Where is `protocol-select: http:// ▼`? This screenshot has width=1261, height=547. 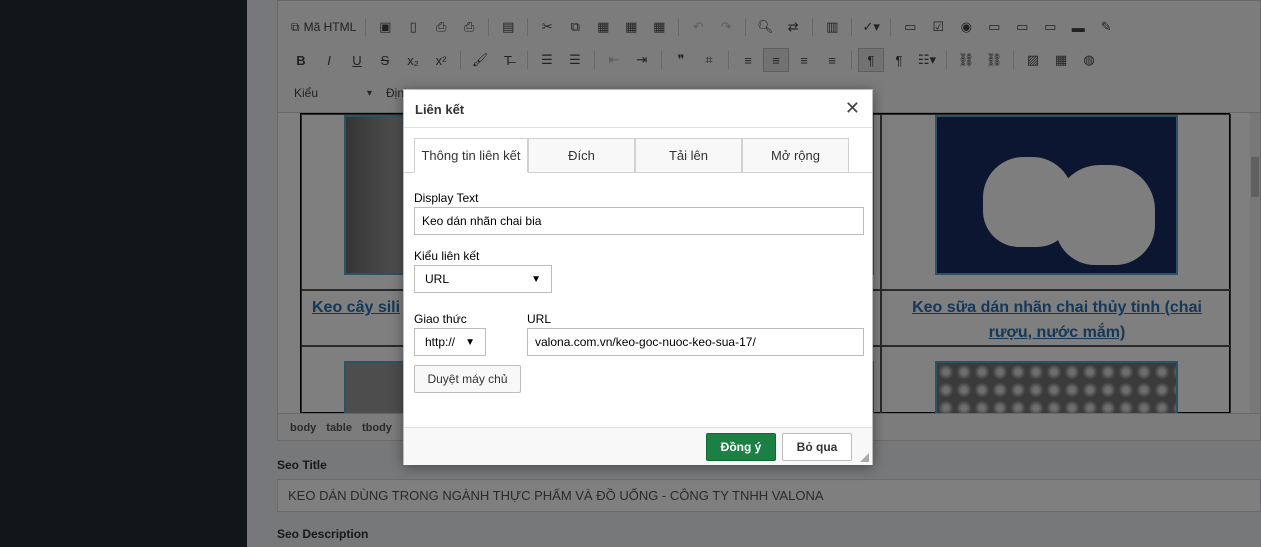
protocol-select: http:// ▼ is located at coordinates (450, 342).